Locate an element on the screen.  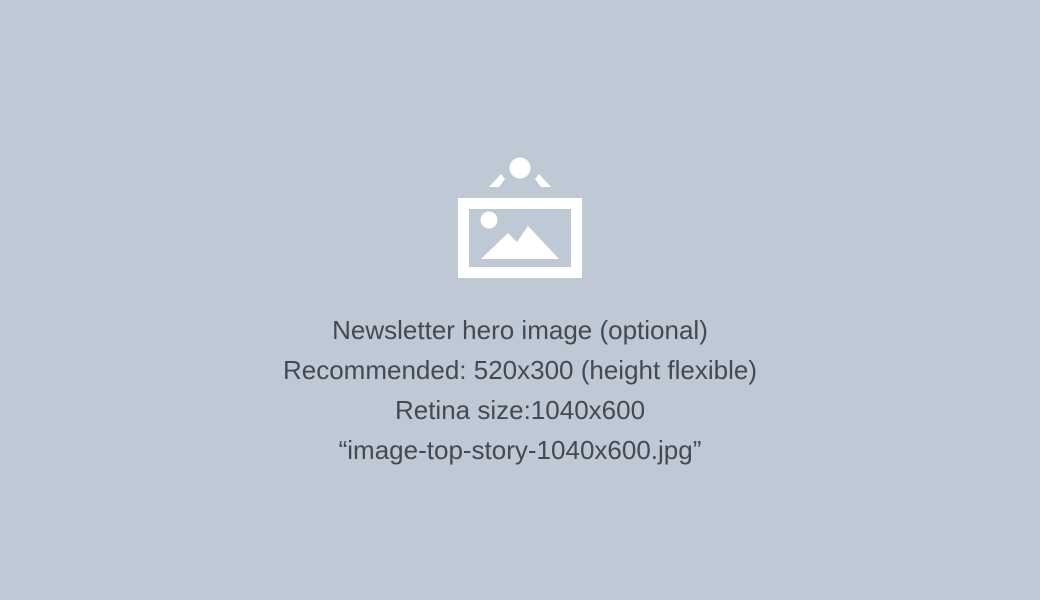
retina-size-text: Retina size:1040x600 is located at coordinates (520, 410).